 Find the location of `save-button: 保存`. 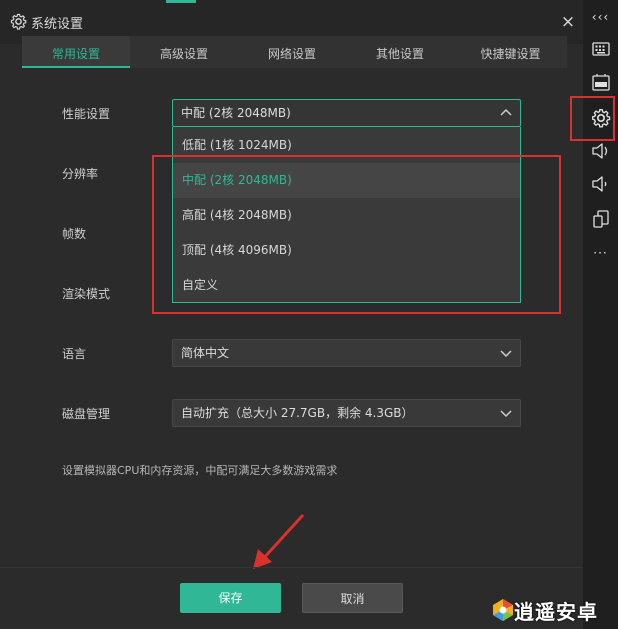

save-button: 保存 is located at coordinates (230, 598).